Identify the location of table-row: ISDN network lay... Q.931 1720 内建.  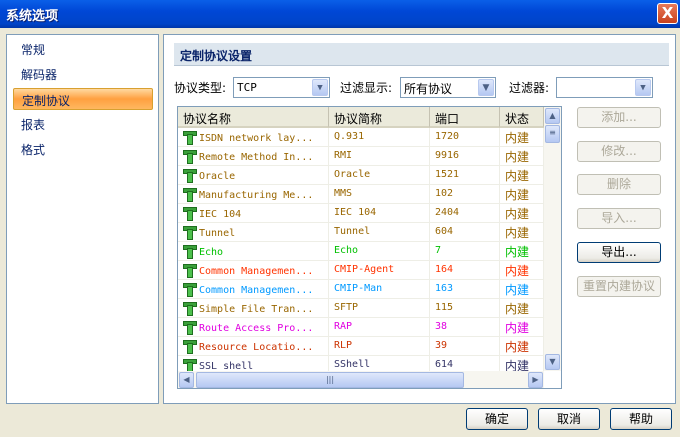
(361, 137).